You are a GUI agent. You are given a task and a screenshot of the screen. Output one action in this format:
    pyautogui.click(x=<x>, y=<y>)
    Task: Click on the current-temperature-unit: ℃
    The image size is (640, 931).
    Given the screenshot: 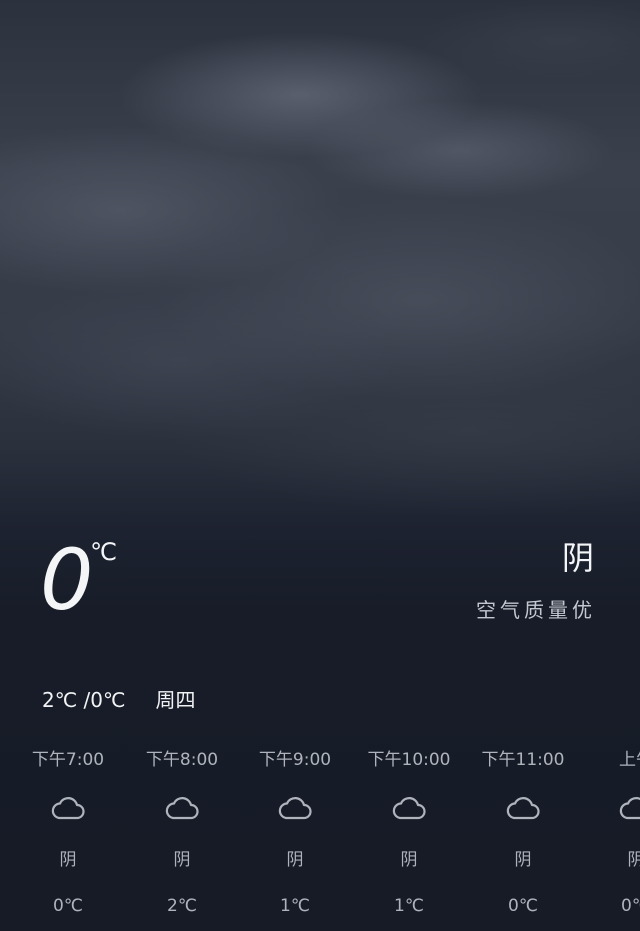 What is the action you would take?
    pyautogui.click(x=103, y=552)
    